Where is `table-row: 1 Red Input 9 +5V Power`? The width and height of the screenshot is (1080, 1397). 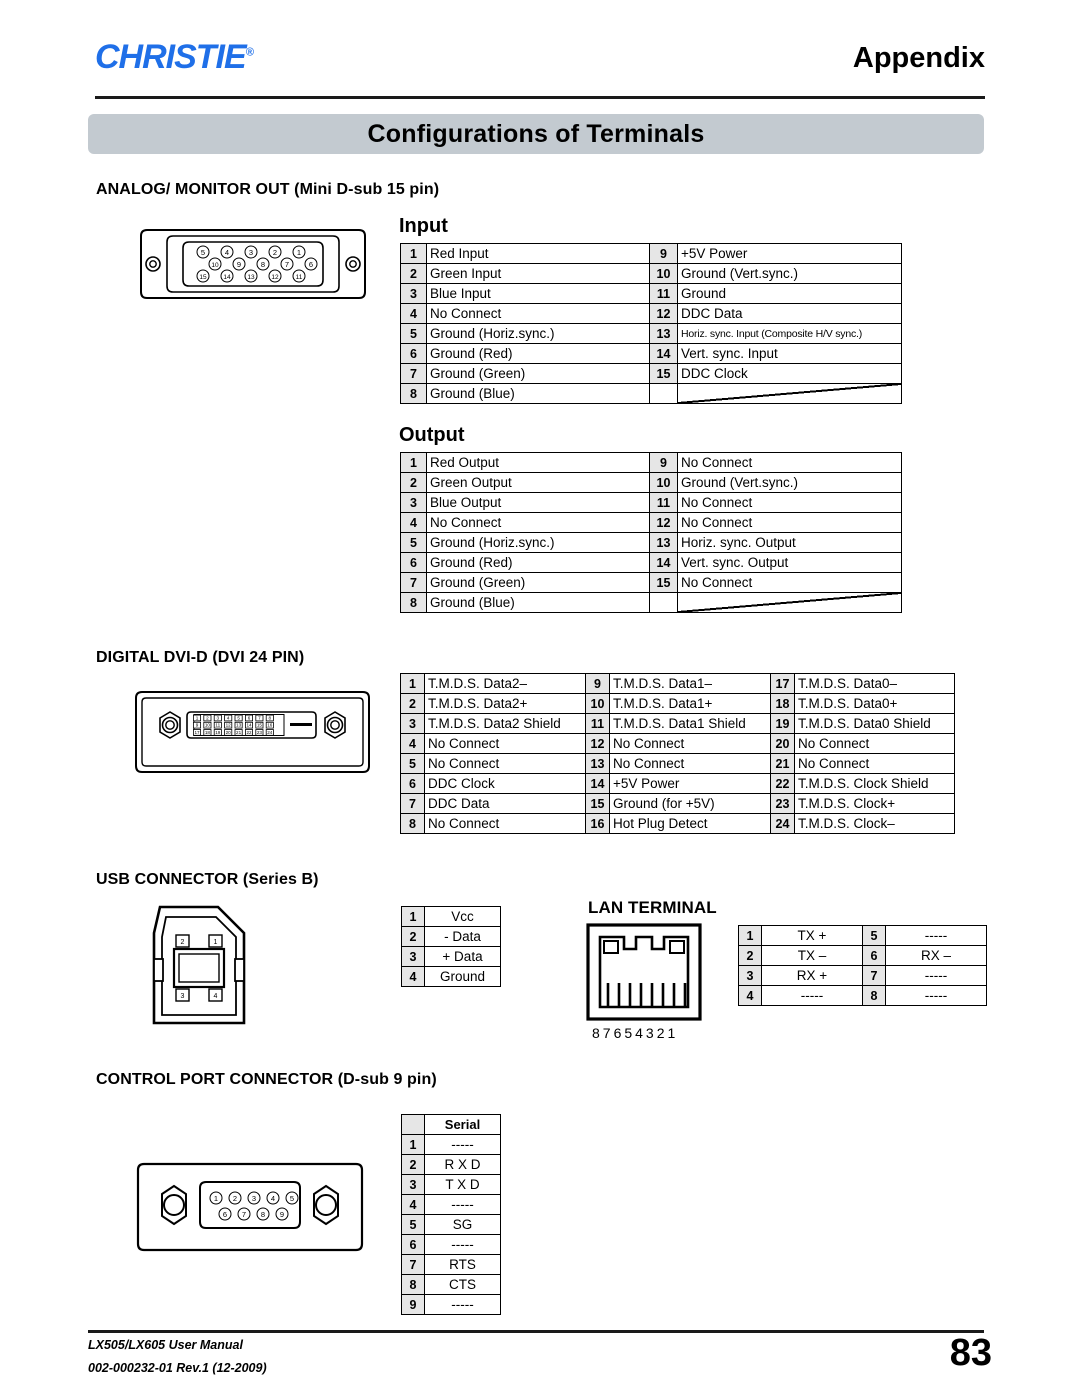
table-row: 1 Red Input 9 +5V Power is located at coordinates (651, 253).